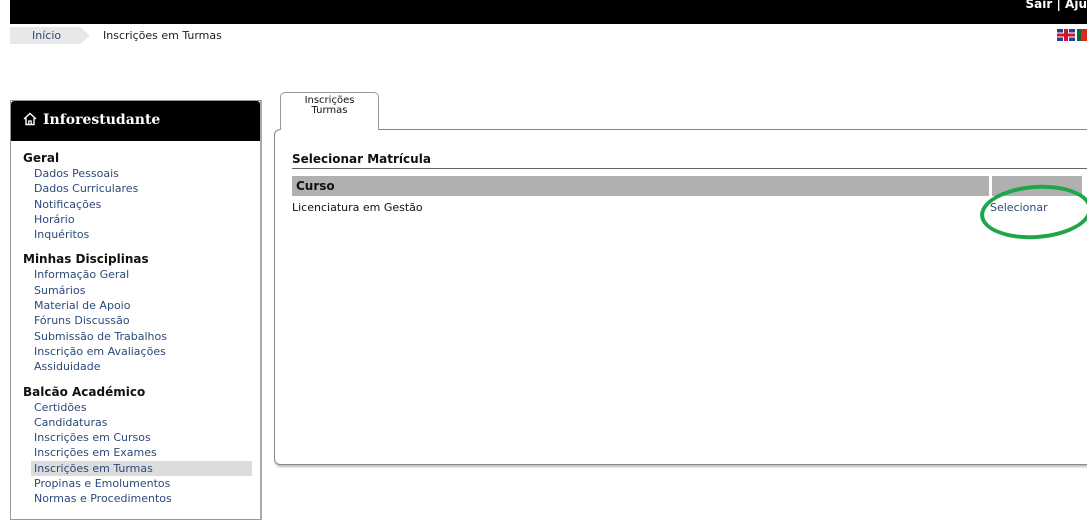 This screenshot has width=1087, height=520. What do you see at coordinates (687, 186) in the screenshot?
I see `table-header: Curso` at bounding box center [687, 186].